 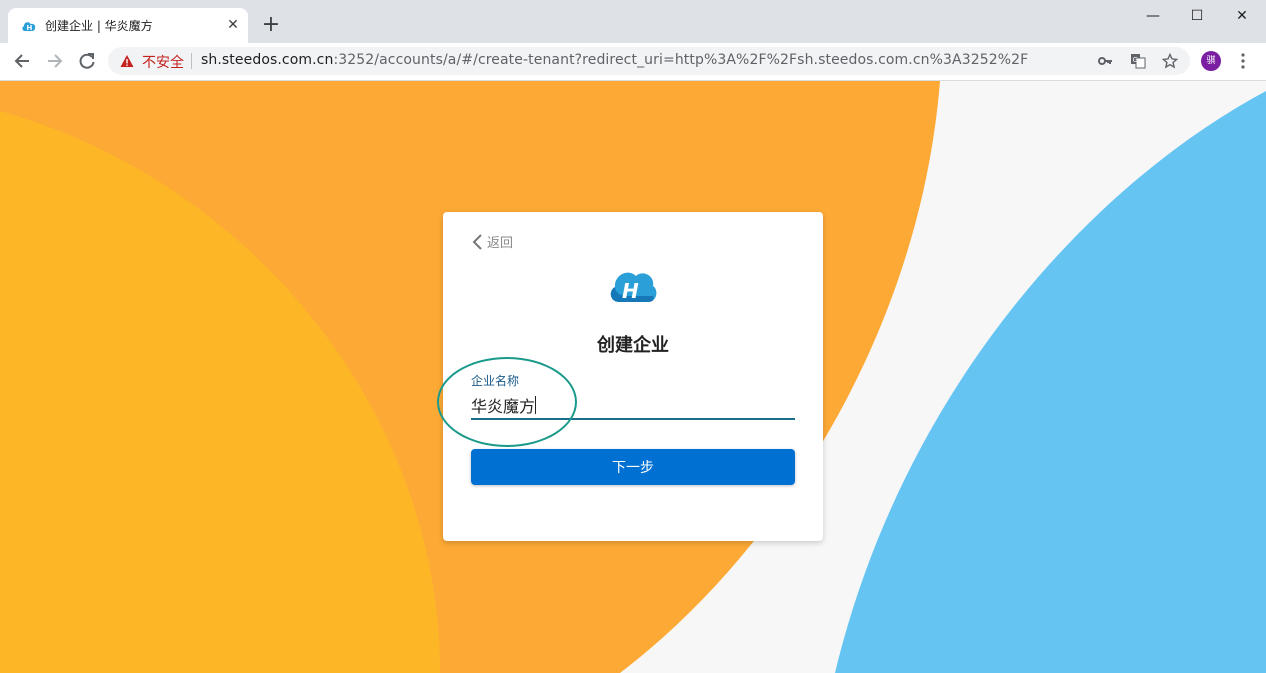 What do you see at coordinates (271, 25) in the screenshot?
I see `new-tab-button: +` at bounding box center [271, 25].